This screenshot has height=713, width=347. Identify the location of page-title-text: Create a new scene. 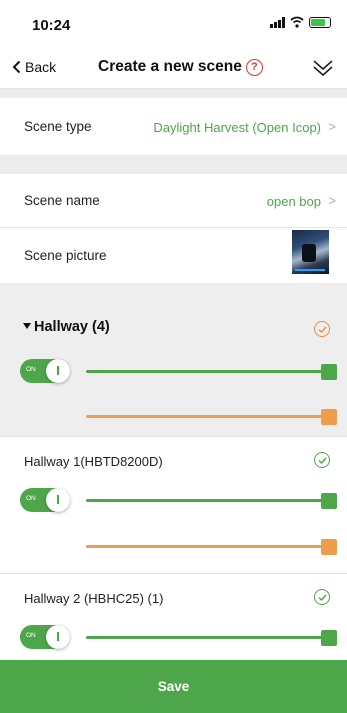
(170, 66).